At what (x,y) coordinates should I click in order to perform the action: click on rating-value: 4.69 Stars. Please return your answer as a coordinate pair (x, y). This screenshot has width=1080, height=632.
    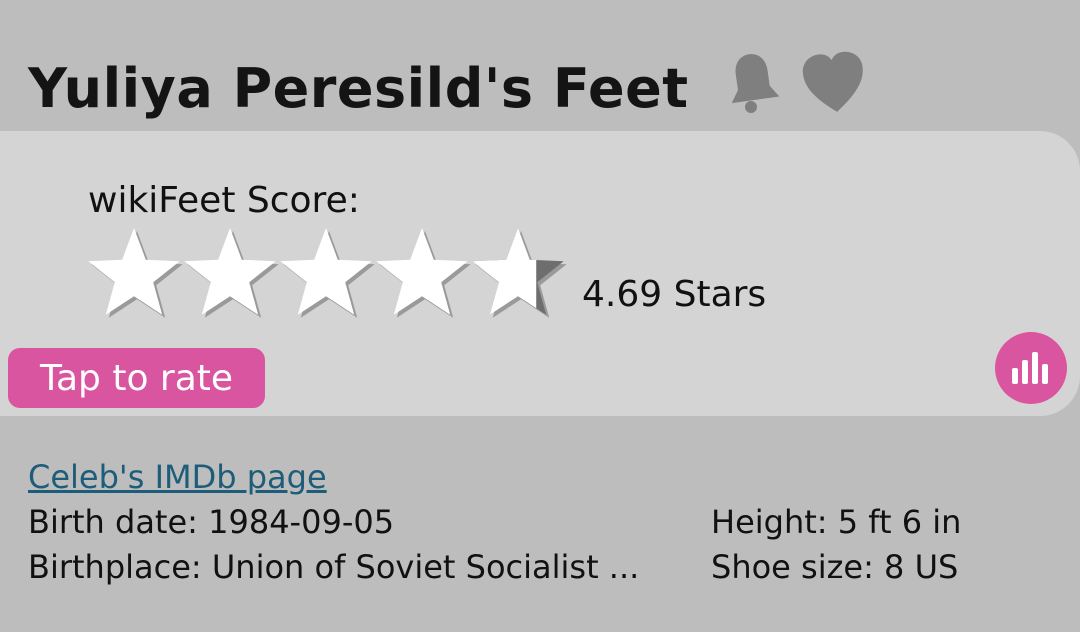
    Looking at the image, I should click on (674, 294).